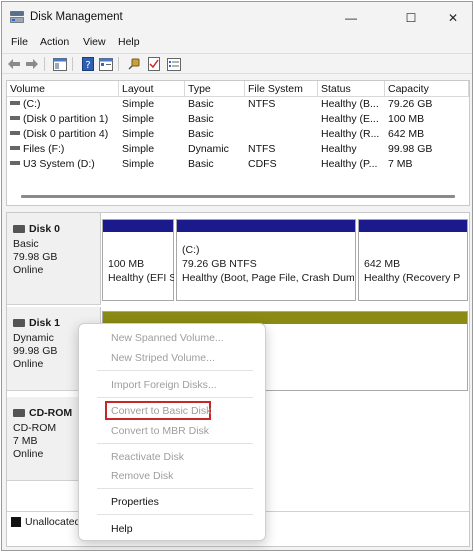 This screenshot has width=474, height=552. What do you see at coordinates (281, 89) in the screenshot?
I see `column-header-file-system: File System` at bounding box center [281, 89].